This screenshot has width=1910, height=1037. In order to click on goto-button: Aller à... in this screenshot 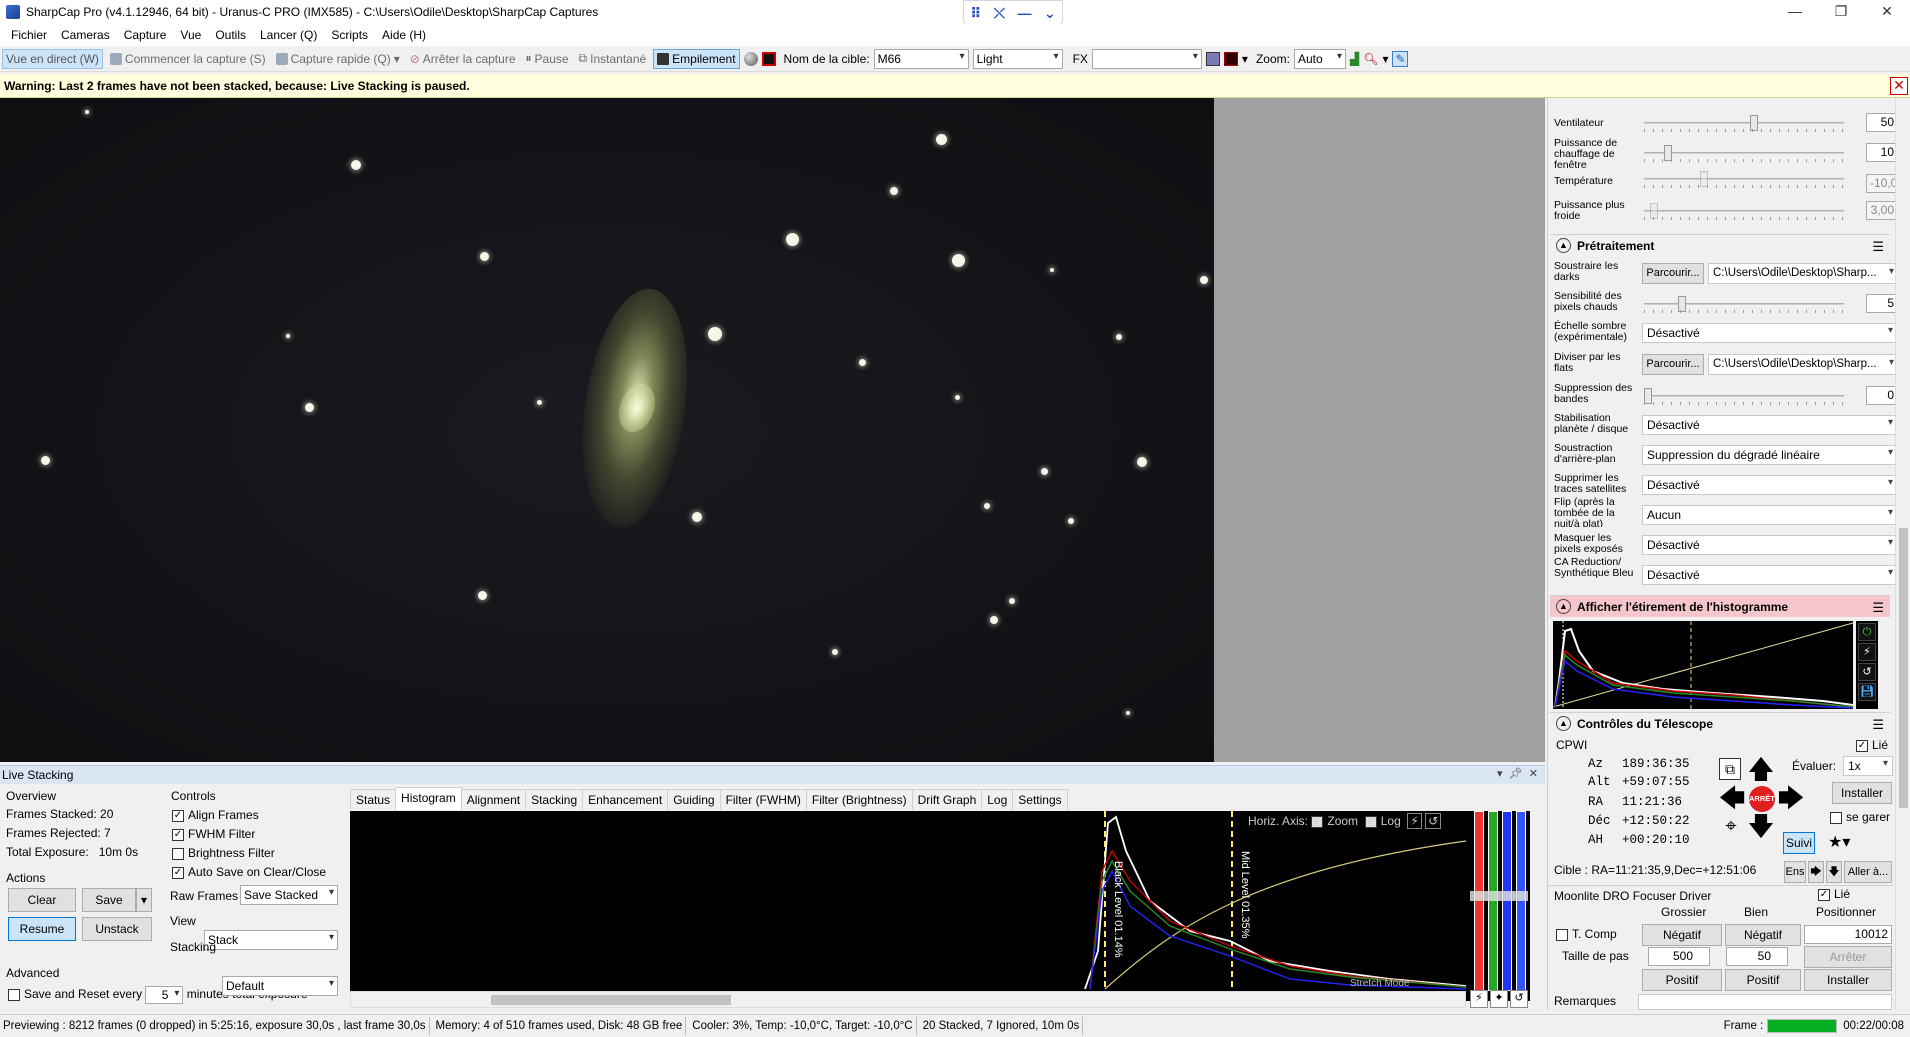, I will do `click(1868, 872)`.